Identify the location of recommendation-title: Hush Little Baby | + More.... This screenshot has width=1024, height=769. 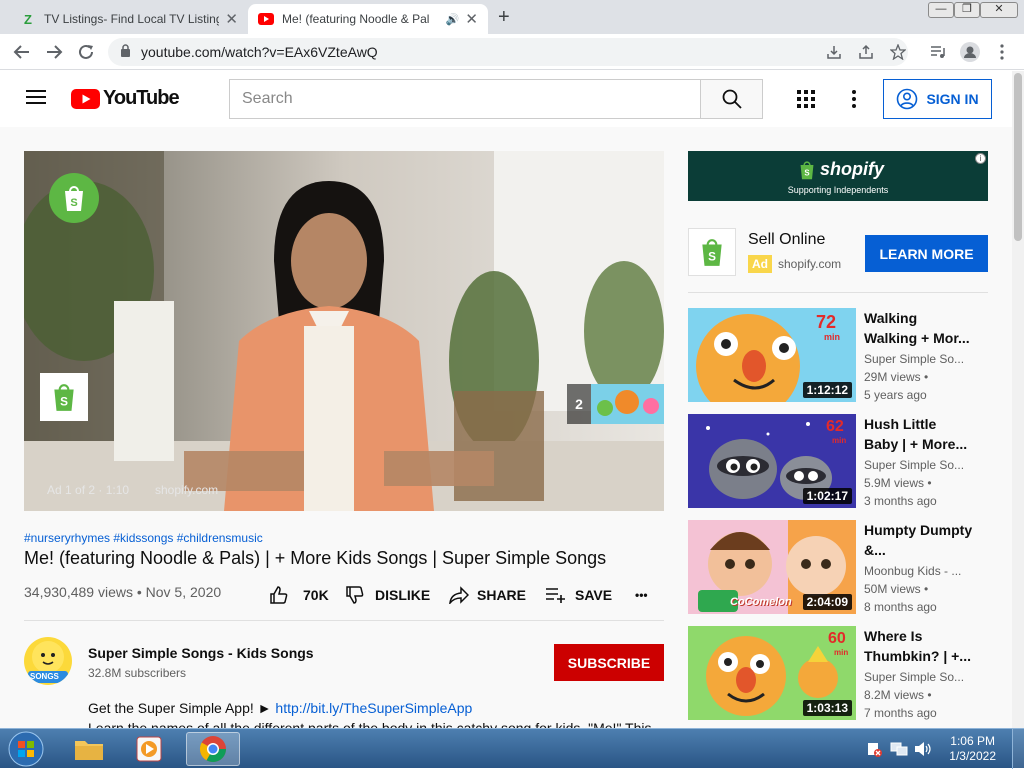
(919, 434).